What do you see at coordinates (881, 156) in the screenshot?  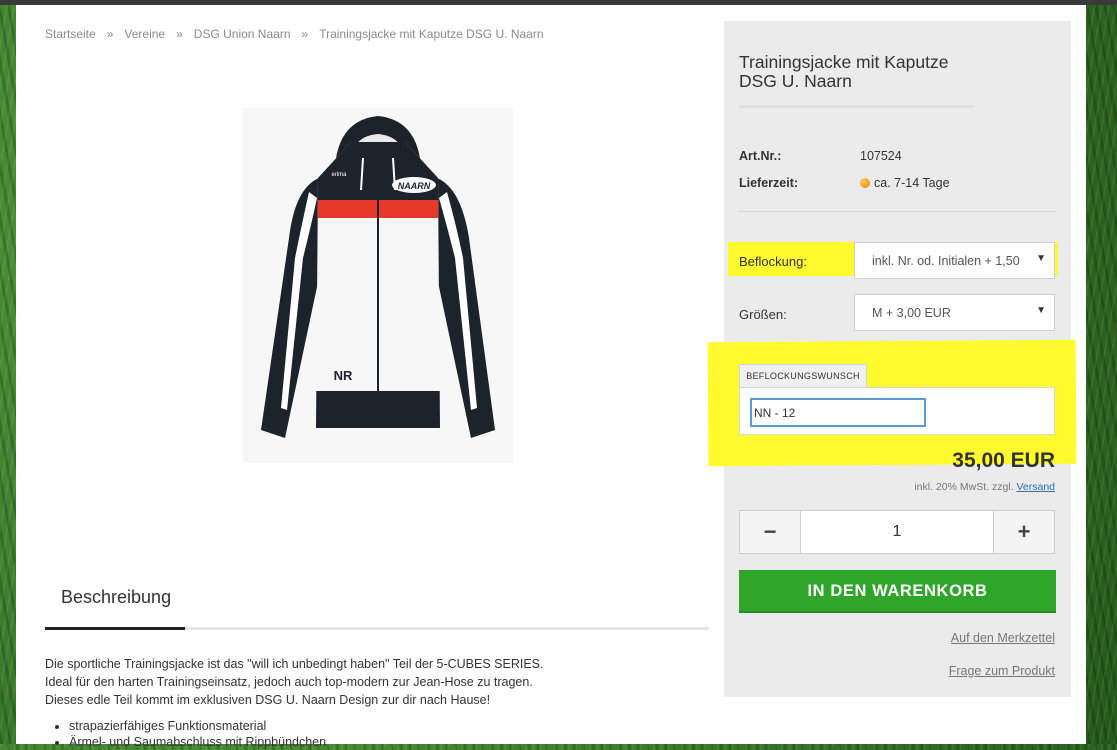 I see `art-nr-value: 107524` at bounding box center [881, 156].